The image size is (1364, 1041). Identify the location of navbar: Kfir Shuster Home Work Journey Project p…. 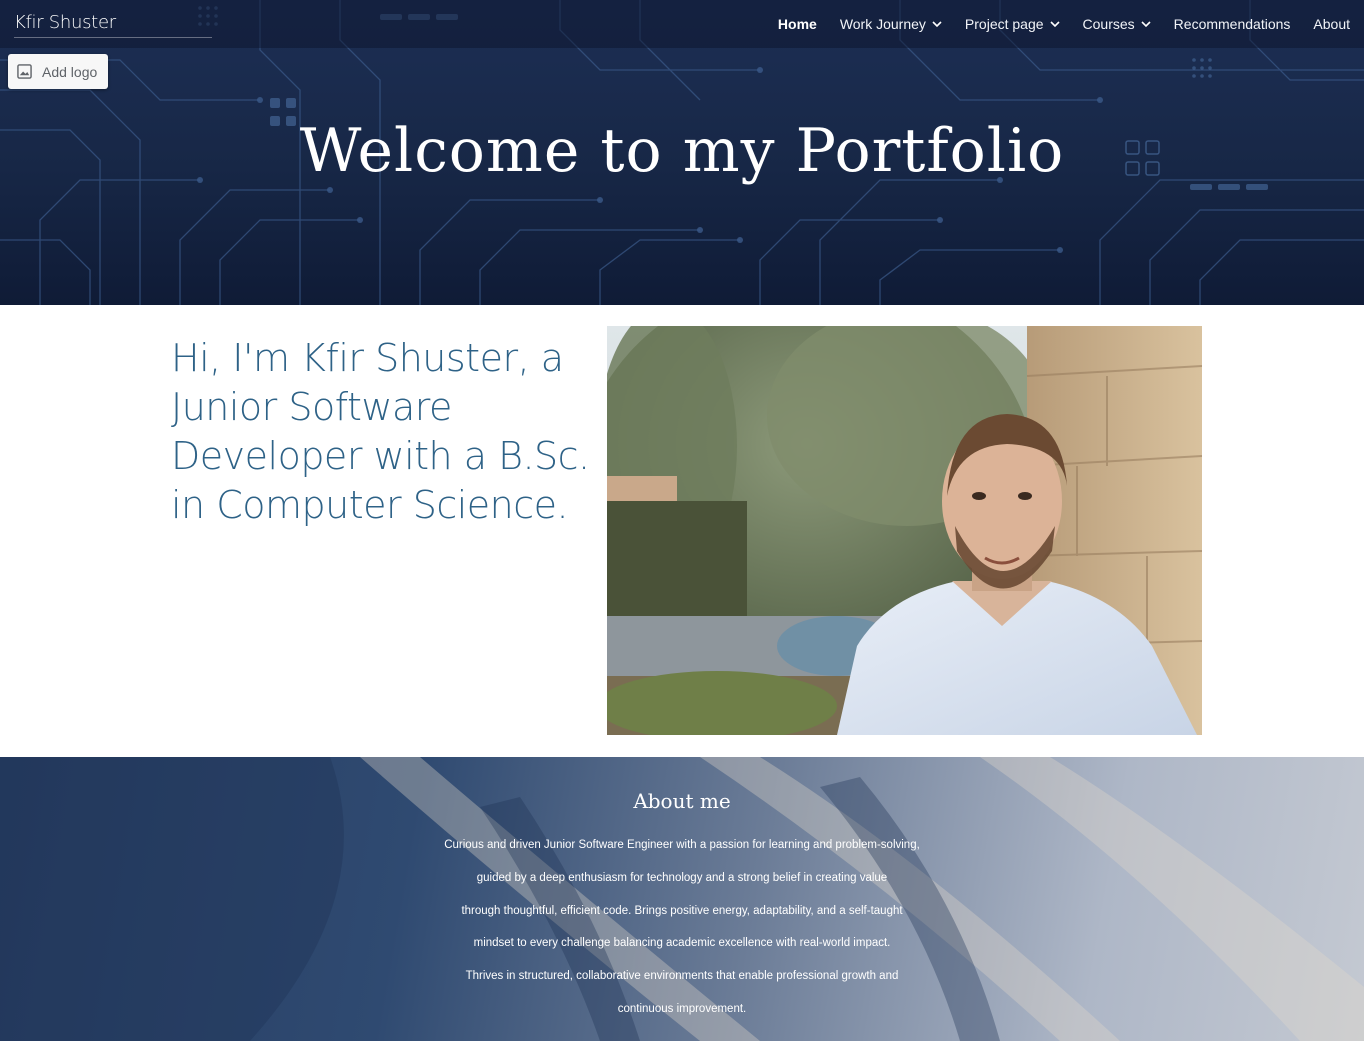
(682, 24).